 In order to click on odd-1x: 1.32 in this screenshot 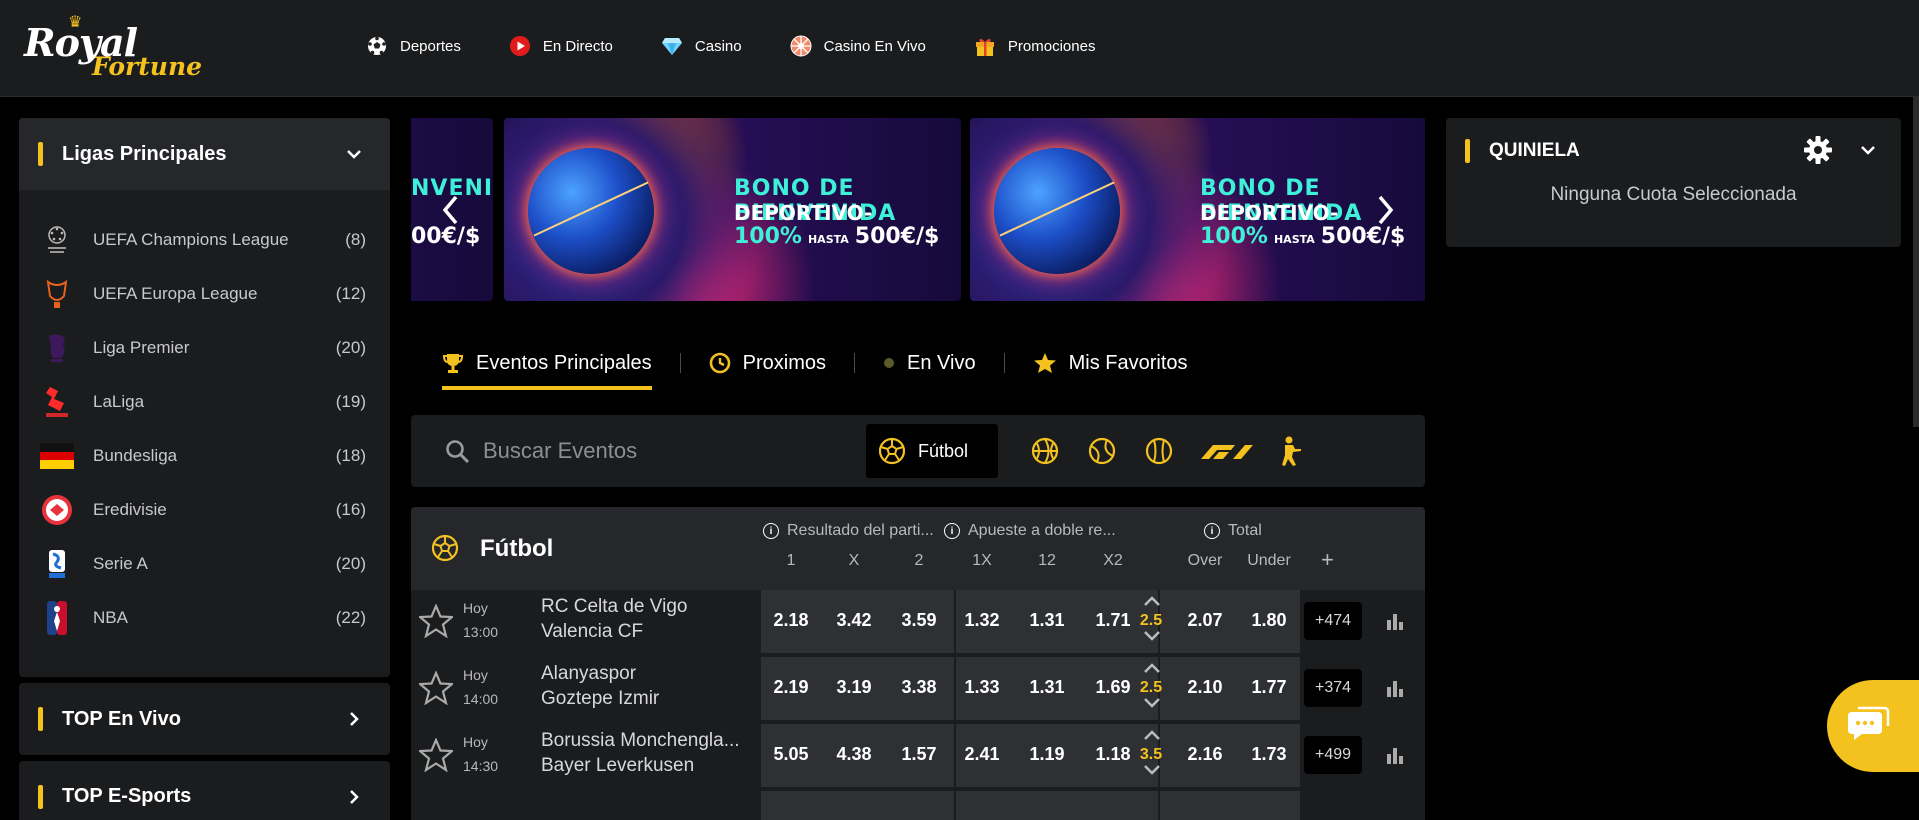, I will do `click(982, 620)`.